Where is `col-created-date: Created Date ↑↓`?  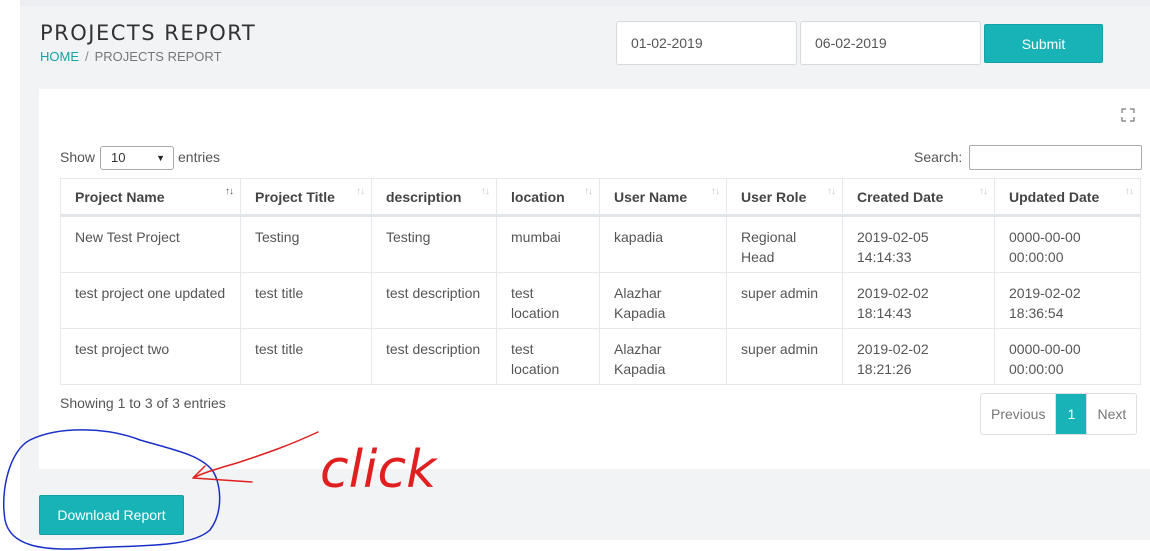
col-created-date: Created Date ↑↓ is located at coordinates (918, 197).